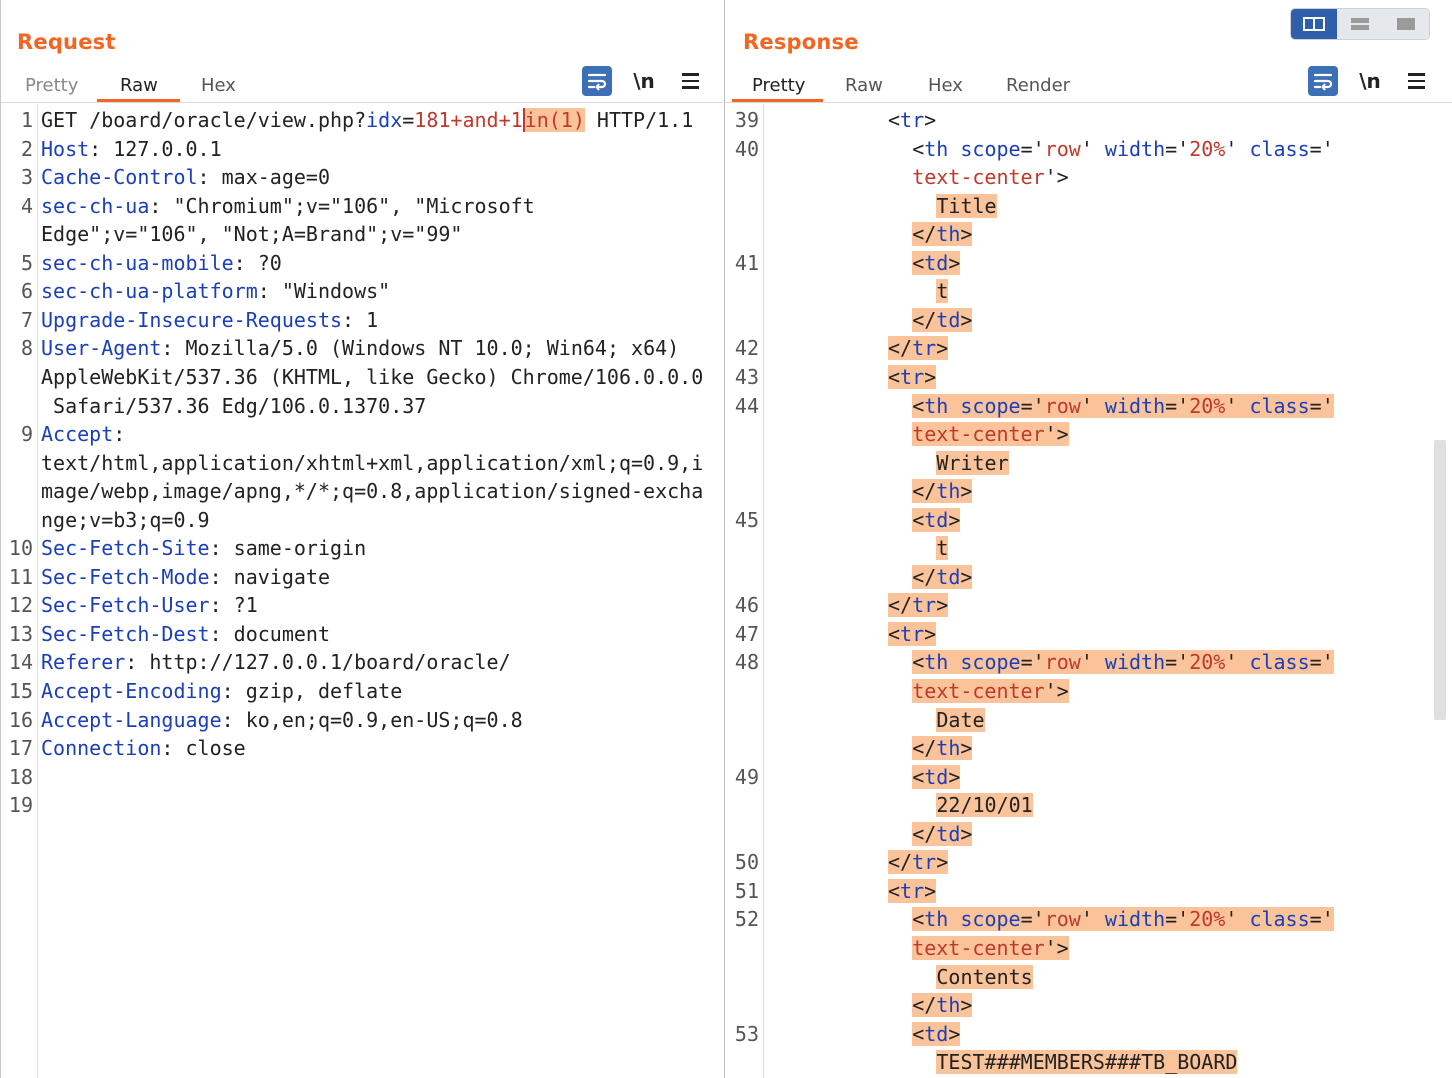 This screenshot has width=1452, height=1078. I want to click on vertical-scrollbar, so click(1440, 580).